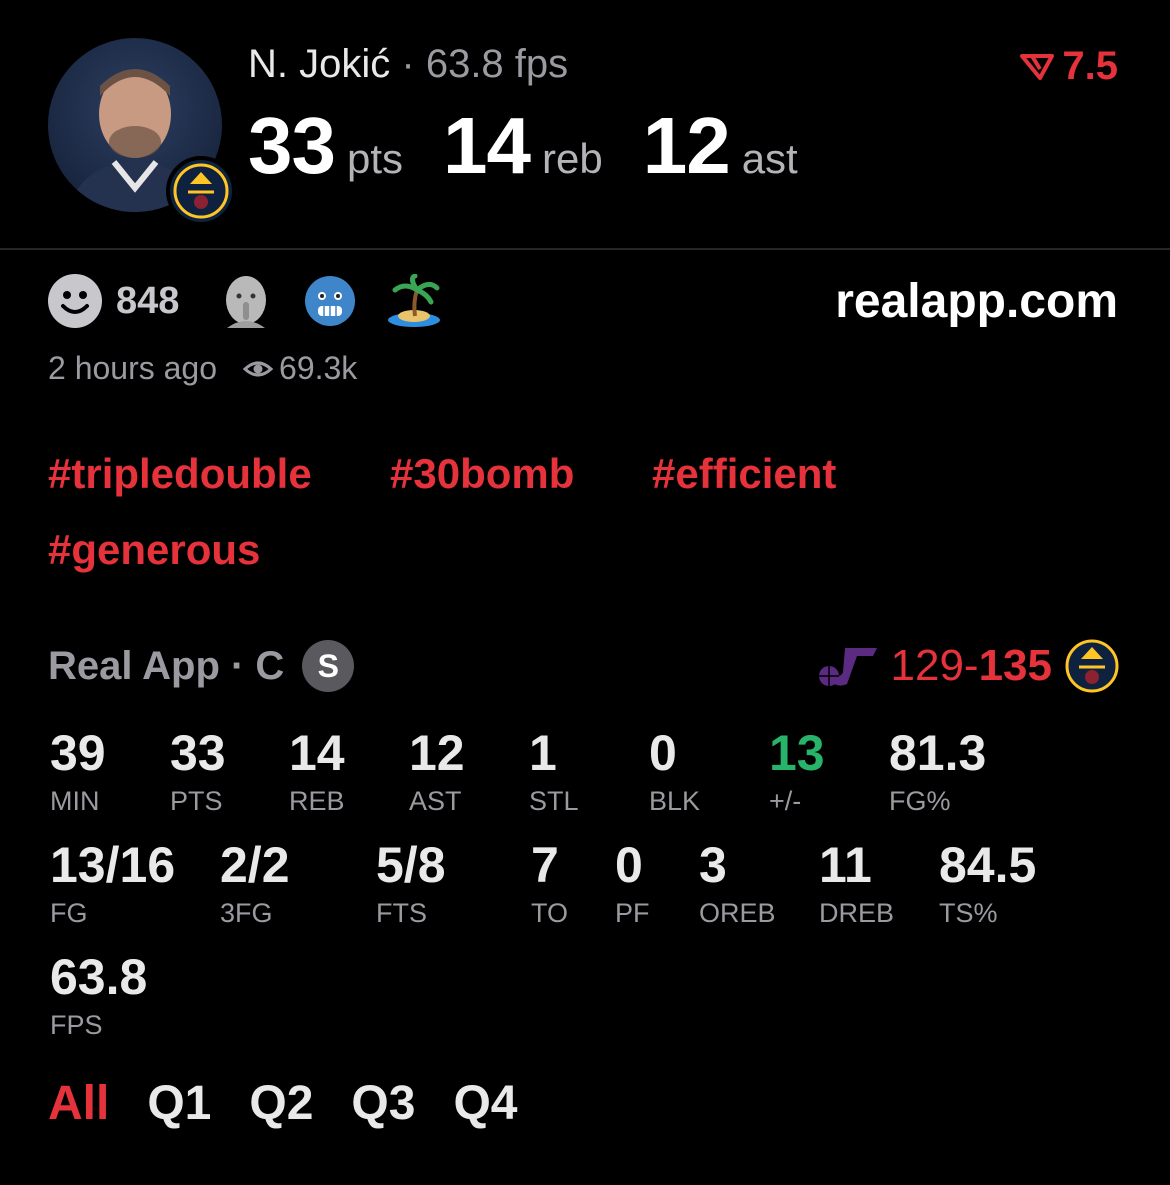 This screenshot has height=1185, width=1170. What do you see at coordinates (988, 865) in the screenshot?
I see `stat-value: 84.5` at bounding box center [988, 865].